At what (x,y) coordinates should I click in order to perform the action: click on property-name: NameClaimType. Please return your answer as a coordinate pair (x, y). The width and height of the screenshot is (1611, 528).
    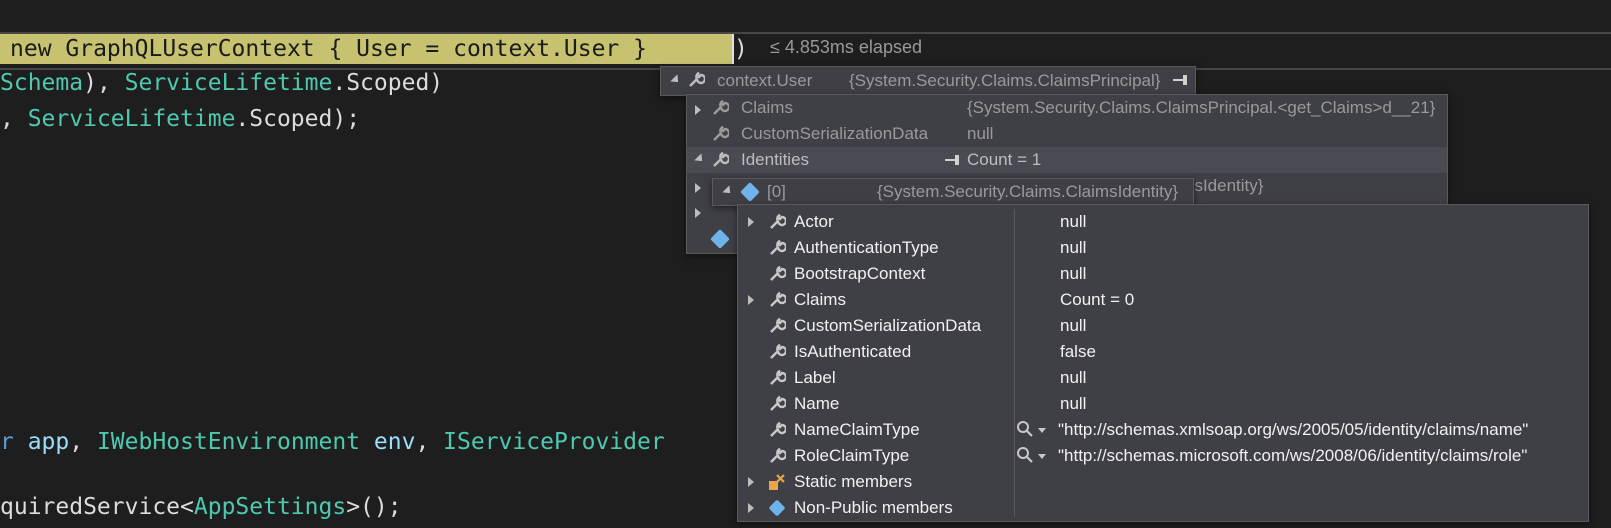
    Looking at the image, I should click on (857, 429).